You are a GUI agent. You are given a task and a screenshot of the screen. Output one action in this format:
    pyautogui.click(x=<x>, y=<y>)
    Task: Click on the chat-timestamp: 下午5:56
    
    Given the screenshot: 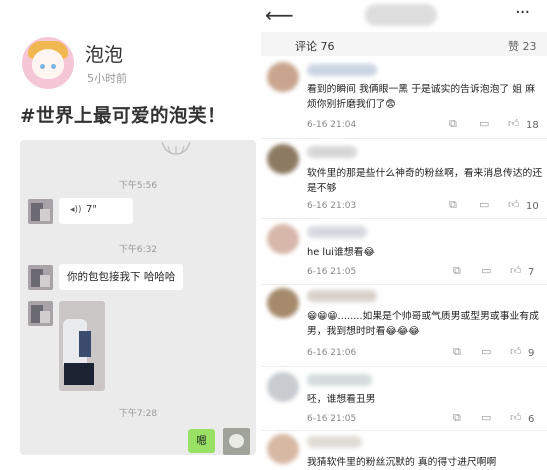 What is the action you would take?
    pyautogui.click(x=138, y=186)
    